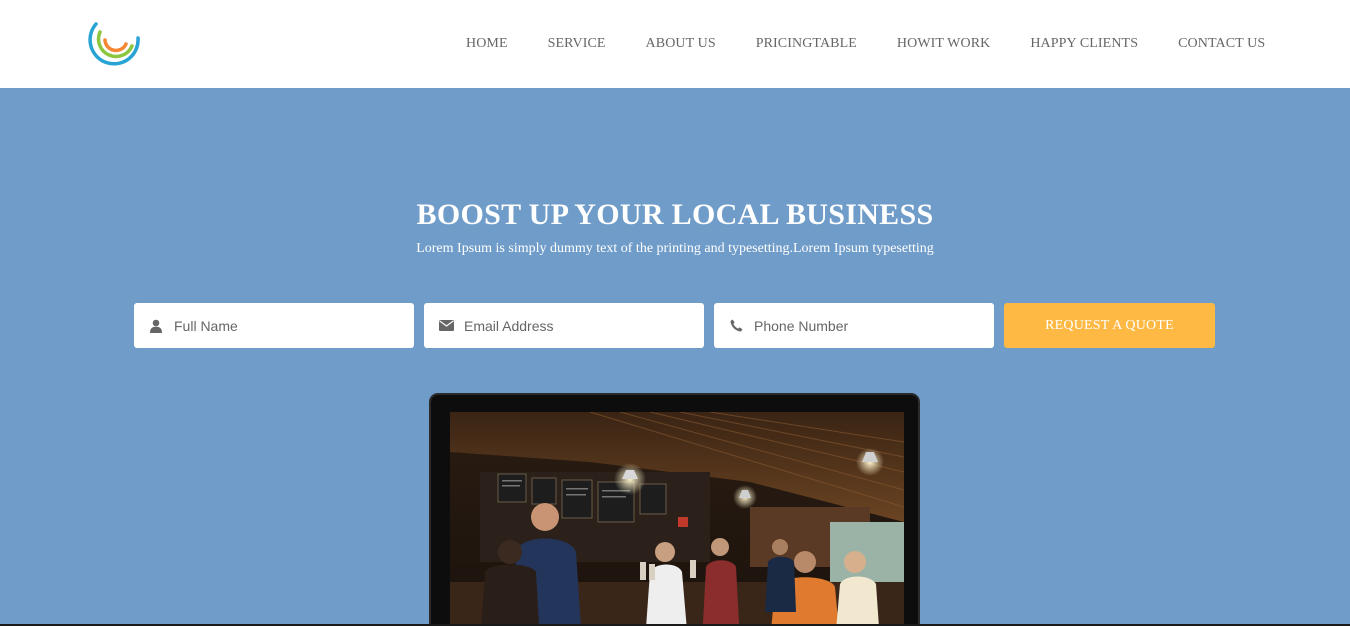 This screenshot has width=1350, height=626. What do you see at coordinates (487, 44) in the screenshot?
I see `nav-home: HOME` at bounding box center [487, 44].